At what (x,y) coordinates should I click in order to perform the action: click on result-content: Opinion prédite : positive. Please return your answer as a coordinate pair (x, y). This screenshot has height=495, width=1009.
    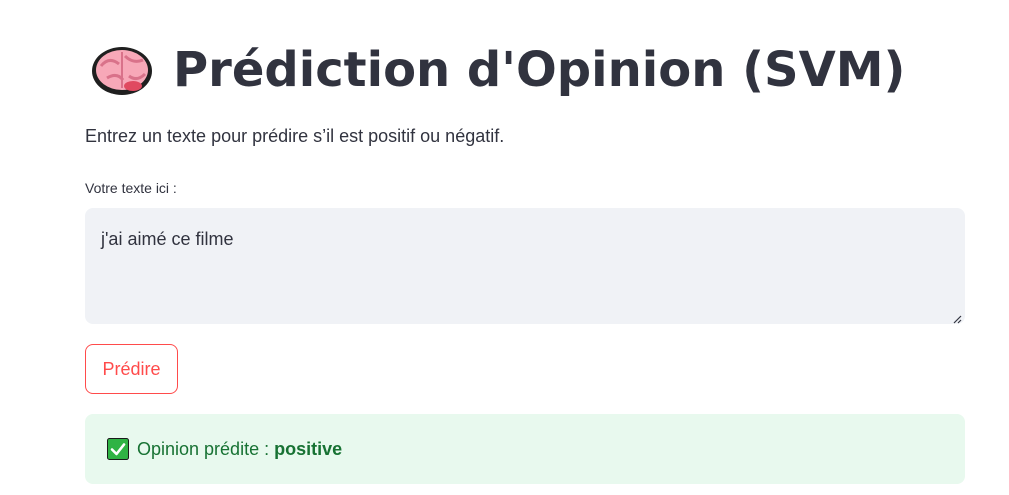
    Looking at the image, I should click on (224, 449).